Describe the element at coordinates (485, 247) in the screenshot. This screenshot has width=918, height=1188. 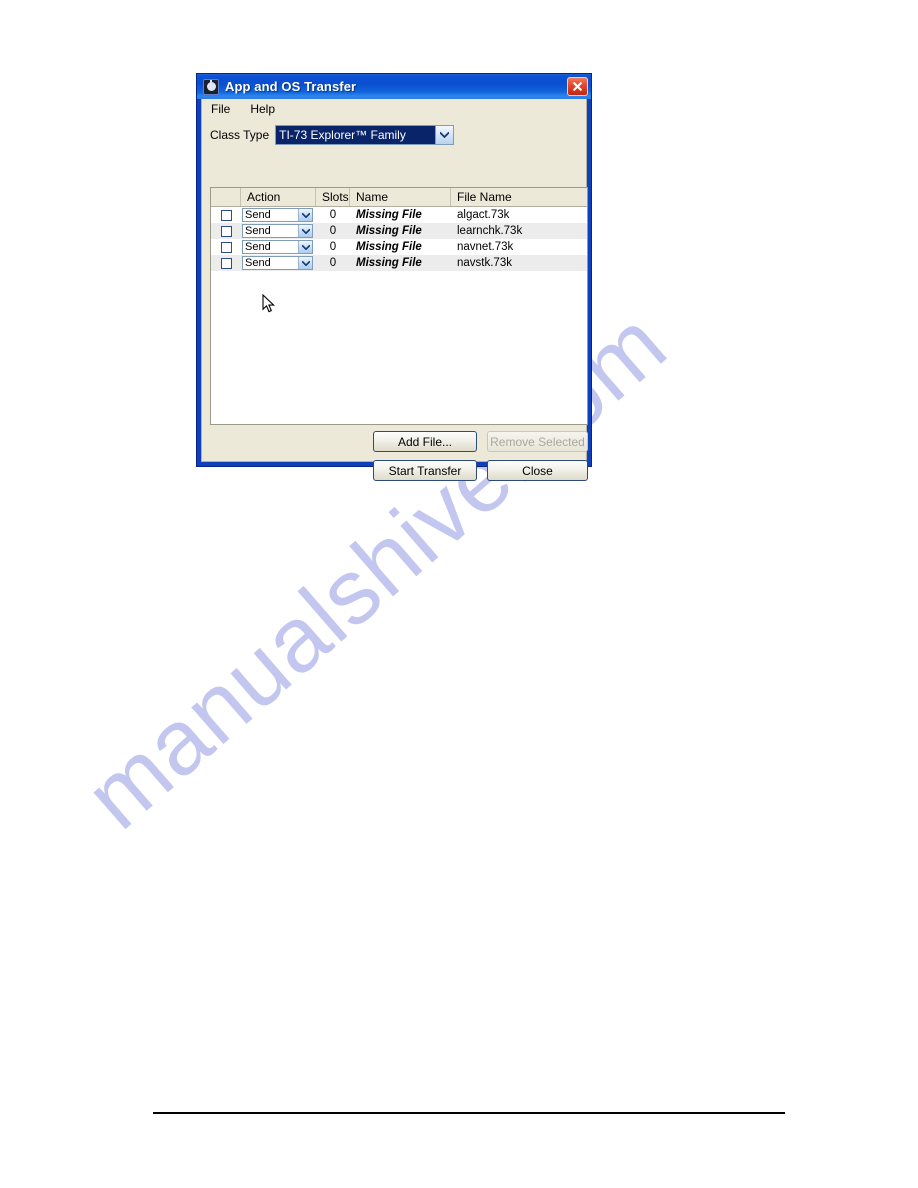
I see `row-file-name: navnet.73k` at that location.